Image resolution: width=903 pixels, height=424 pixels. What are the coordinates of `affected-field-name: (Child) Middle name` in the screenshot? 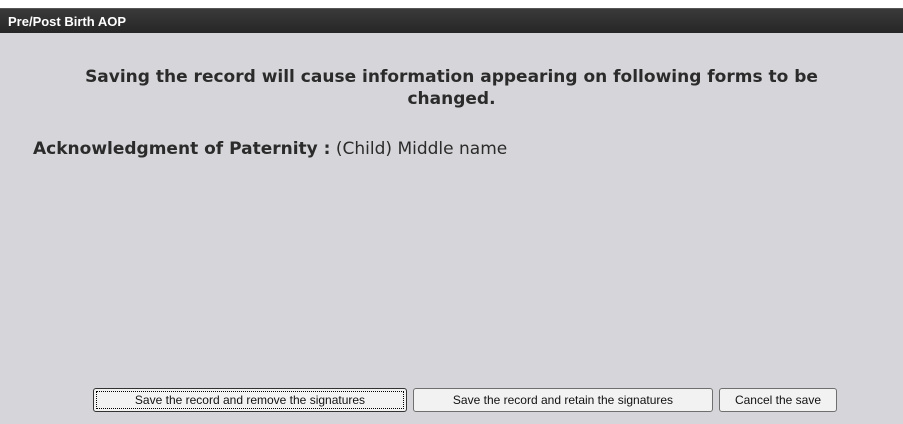 It's located at (421, 149).